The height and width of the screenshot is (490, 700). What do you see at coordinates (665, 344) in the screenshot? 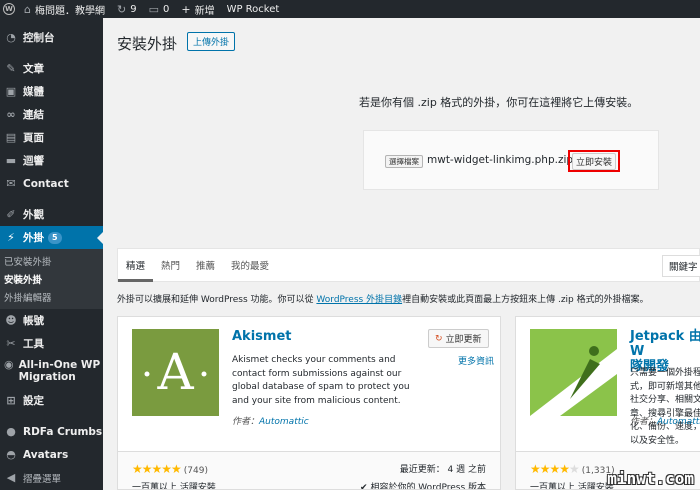
I see `plugin-name-line: Jetpack 由 W` at bounding box center [665, 344].